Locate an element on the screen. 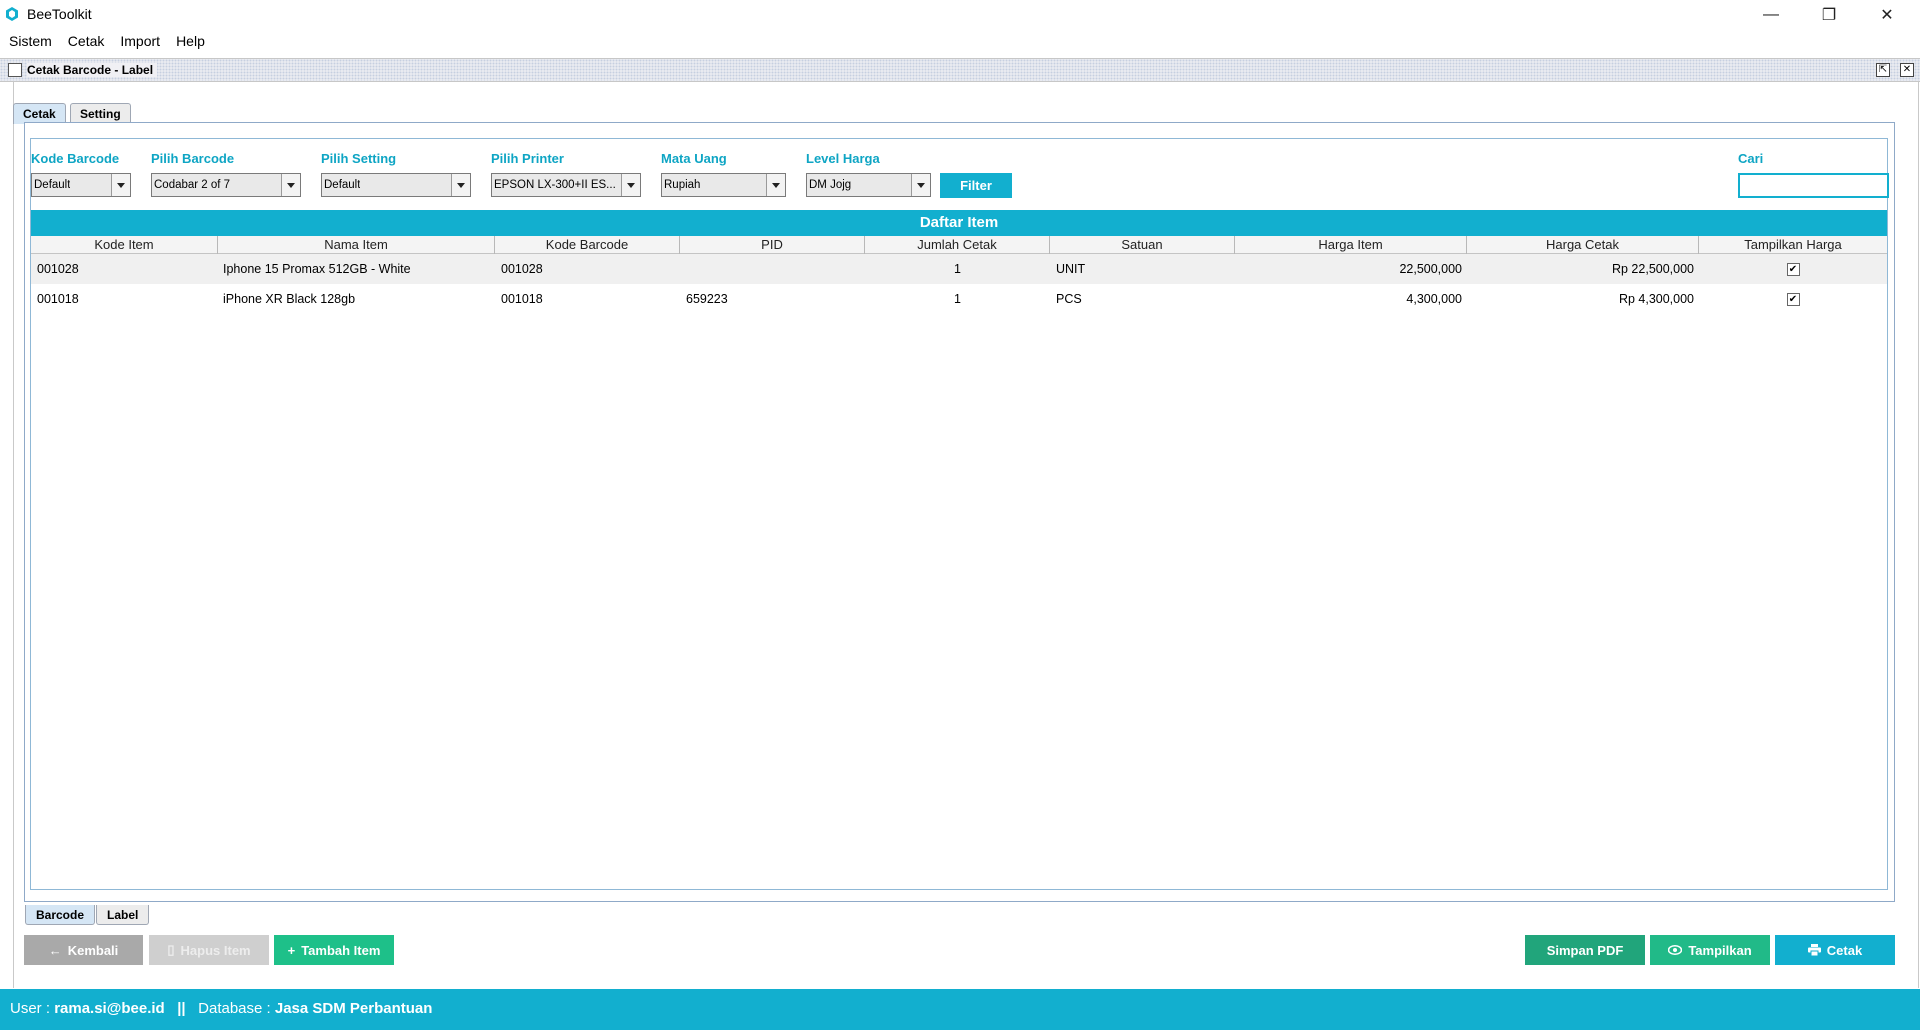  tab-setting: Setting is located at coordinates (100, 113).